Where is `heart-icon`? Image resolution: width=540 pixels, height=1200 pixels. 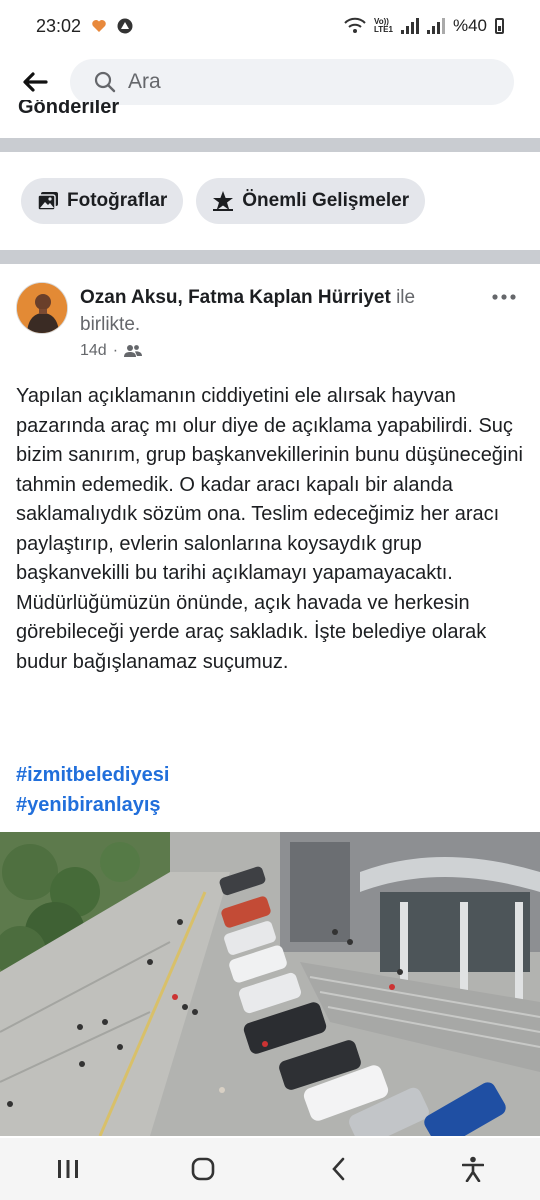 heart-icon is located at coordinates (99, 26).